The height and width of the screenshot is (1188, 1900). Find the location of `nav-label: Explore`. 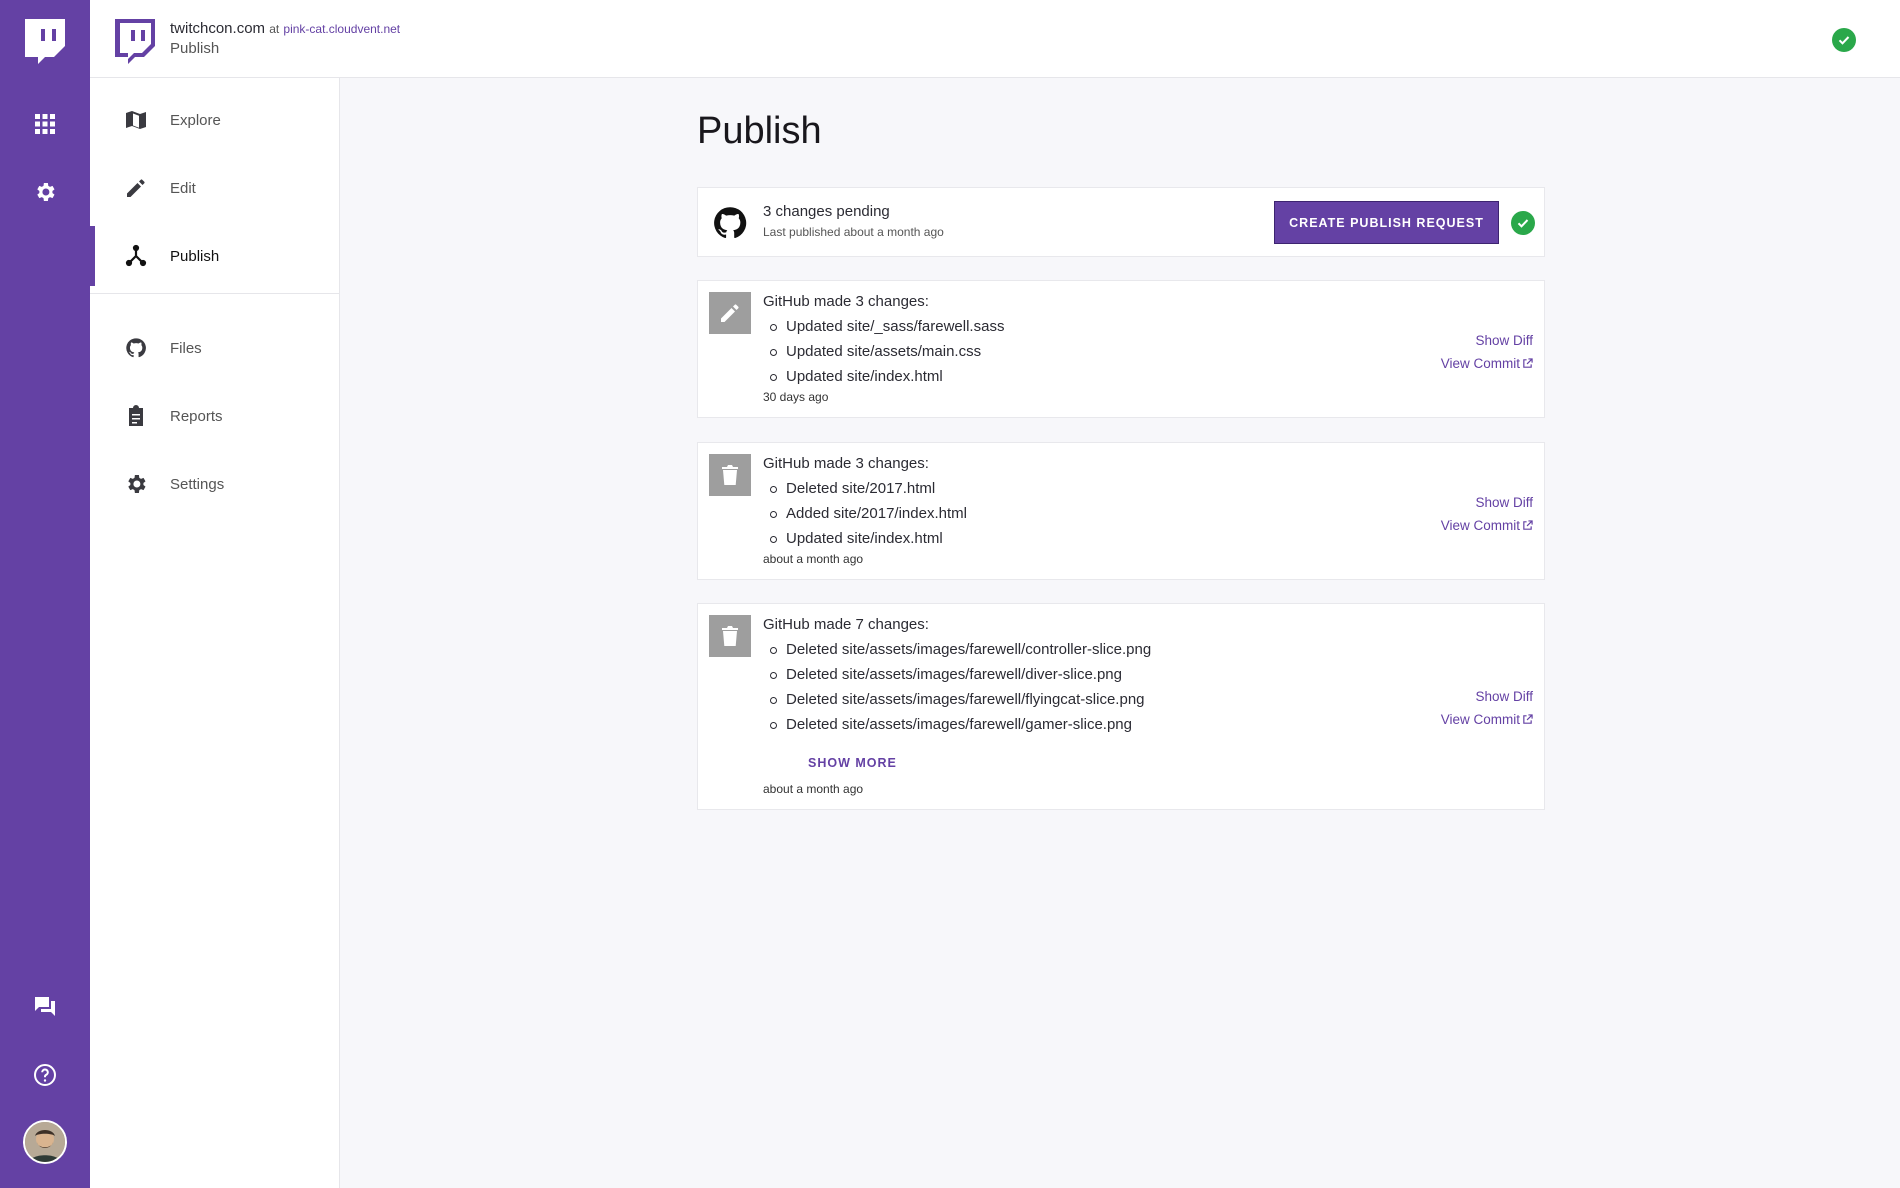

nav-label: Explore is located at coordinates (195, 120).